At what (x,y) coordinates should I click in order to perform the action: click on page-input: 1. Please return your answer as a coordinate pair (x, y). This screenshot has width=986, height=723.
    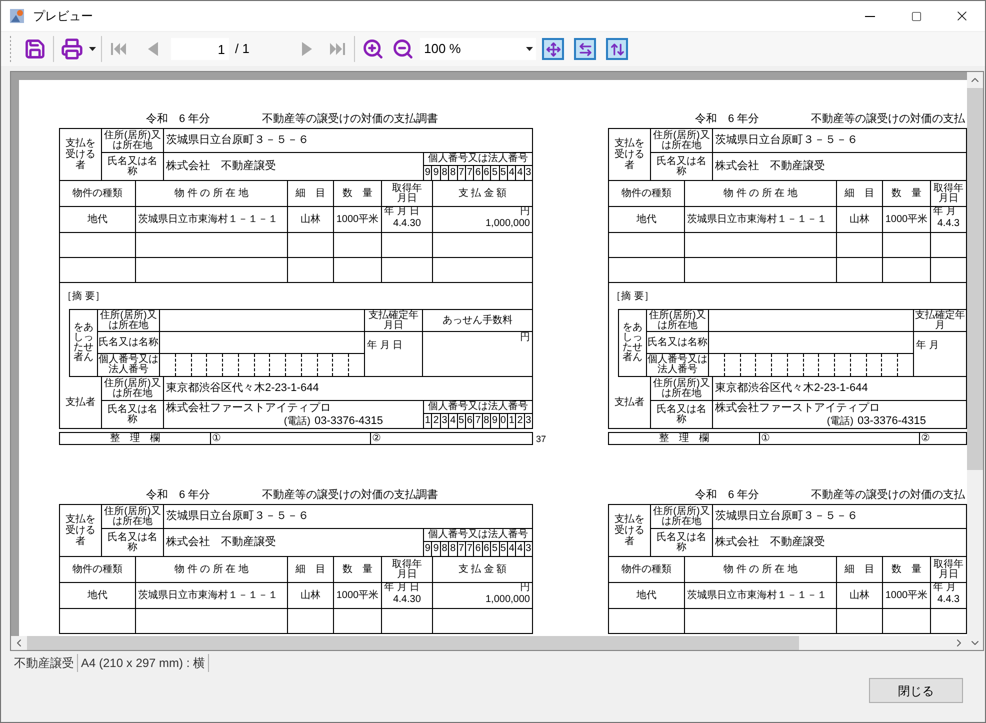
    Looking at the image, I should click on (200, 49).